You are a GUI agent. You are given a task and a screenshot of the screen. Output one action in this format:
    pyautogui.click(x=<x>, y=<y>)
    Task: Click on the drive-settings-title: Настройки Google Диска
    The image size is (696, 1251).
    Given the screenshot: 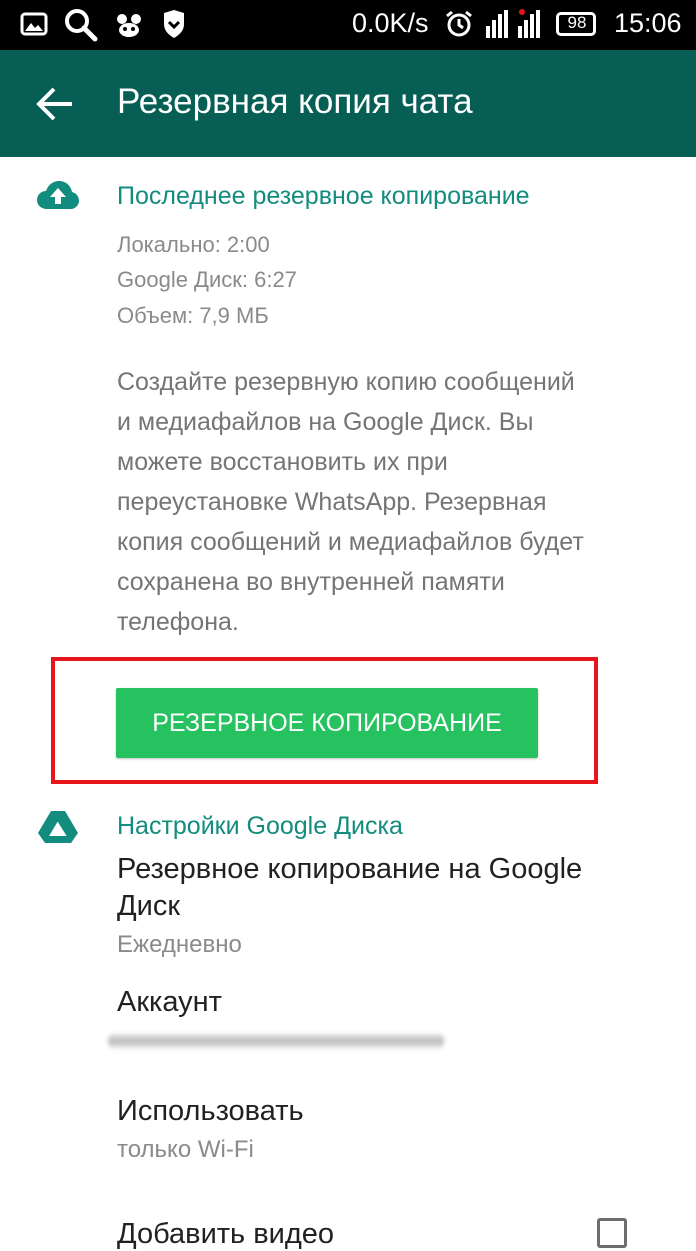 What is the action you would take?
    pyautogui.click(x=260, y=826)
    